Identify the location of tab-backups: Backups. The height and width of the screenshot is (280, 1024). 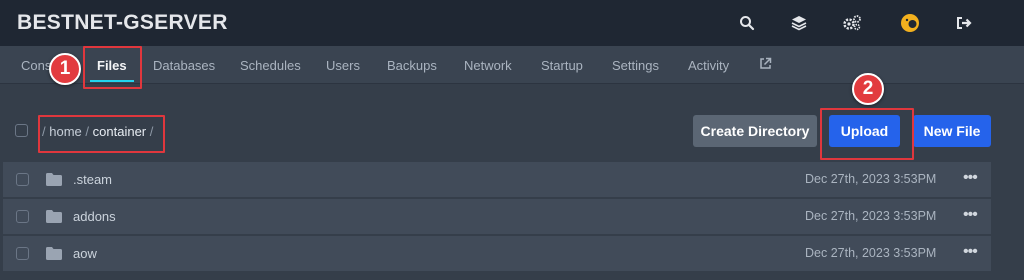
(412, 65).